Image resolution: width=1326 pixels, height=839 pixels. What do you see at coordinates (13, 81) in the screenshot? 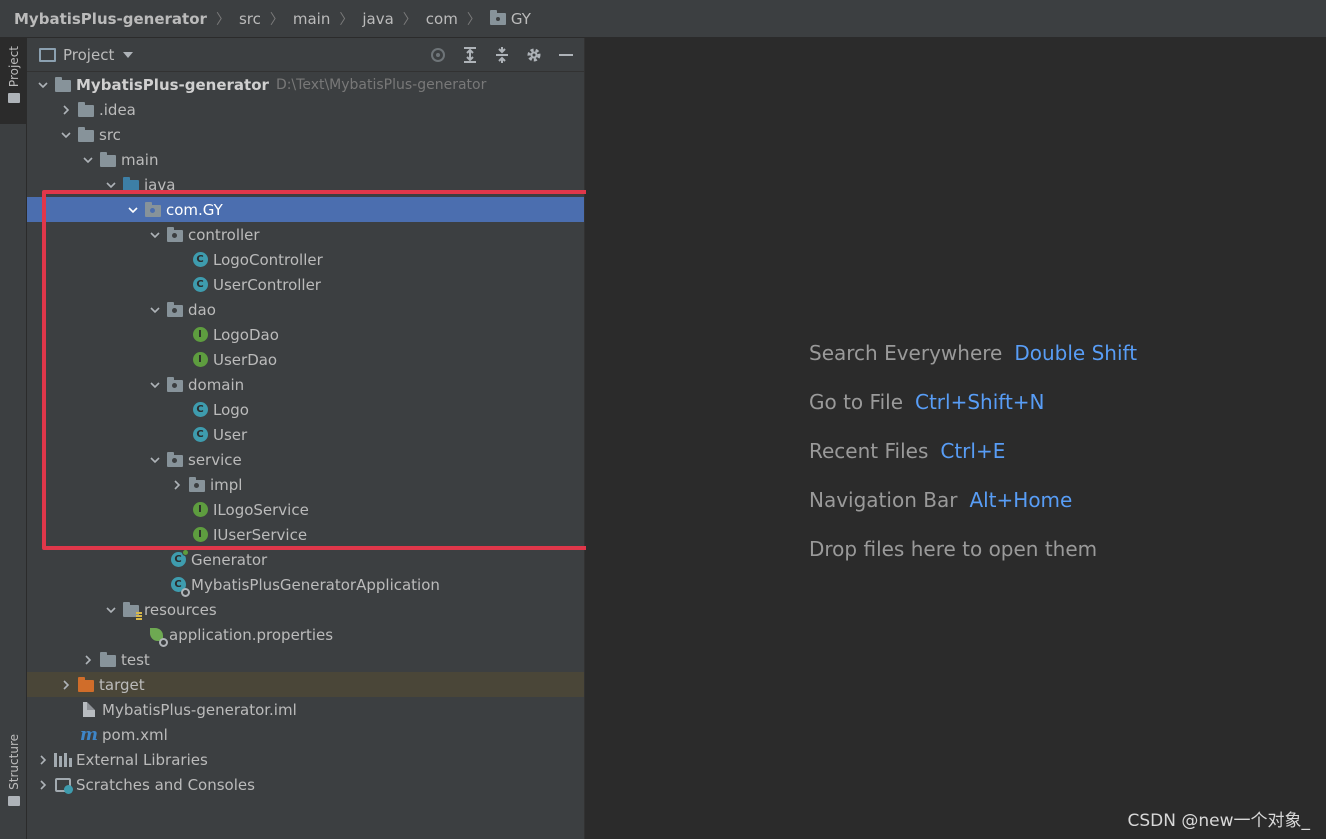
I see `project-tool-tab: Project` at bounding box center [13, 81].